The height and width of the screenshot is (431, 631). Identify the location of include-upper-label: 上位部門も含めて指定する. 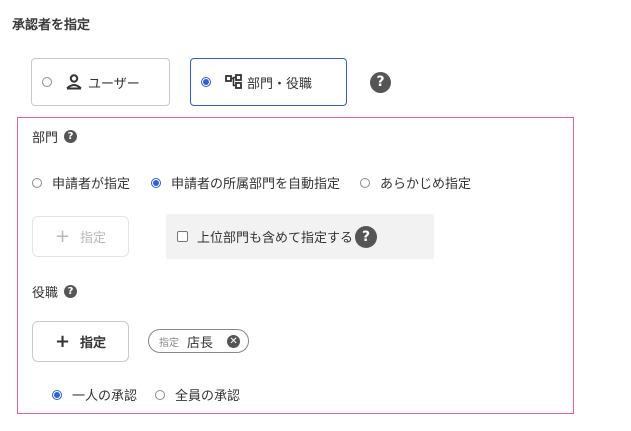
(275, 238).